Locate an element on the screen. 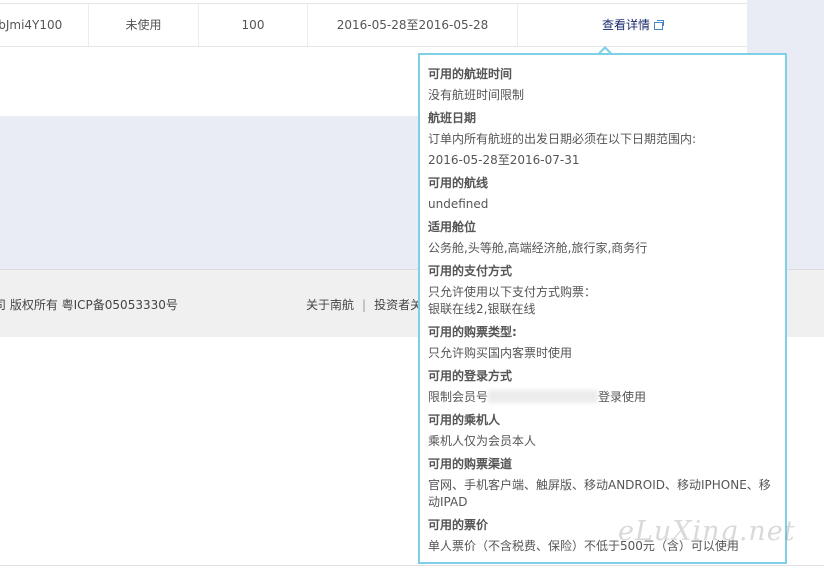  section-line: 官网、手机客户端、触屏版、移动ANDROID、移动IPHONE、移动IPAD is located at coordinates (599, 493).